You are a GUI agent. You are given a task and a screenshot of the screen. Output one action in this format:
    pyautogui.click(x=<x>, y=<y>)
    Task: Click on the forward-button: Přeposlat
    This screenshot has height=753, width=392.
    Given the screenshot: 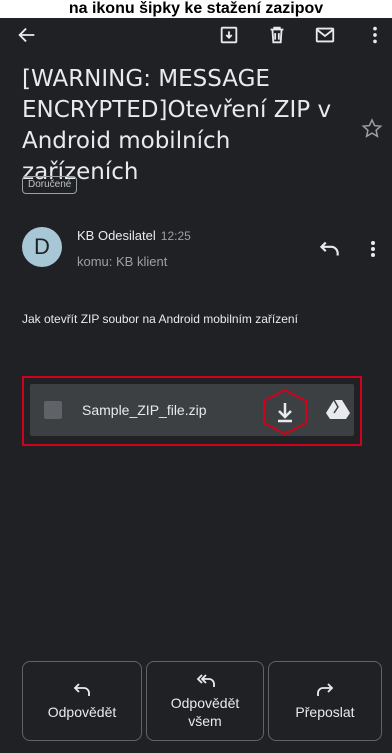 What is the action you would take?
    pyautogui.click(x=325, y=701)
    